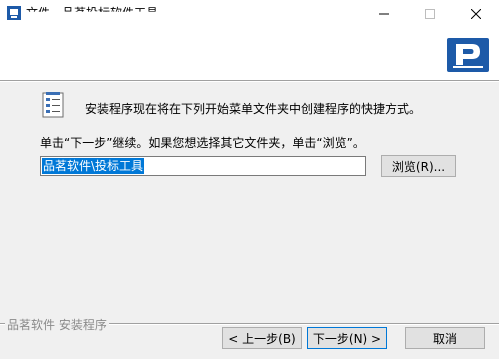 Image resolution: width=499 pixels, height=359 pixels. I want to click on close-icon, so click(476, 14).